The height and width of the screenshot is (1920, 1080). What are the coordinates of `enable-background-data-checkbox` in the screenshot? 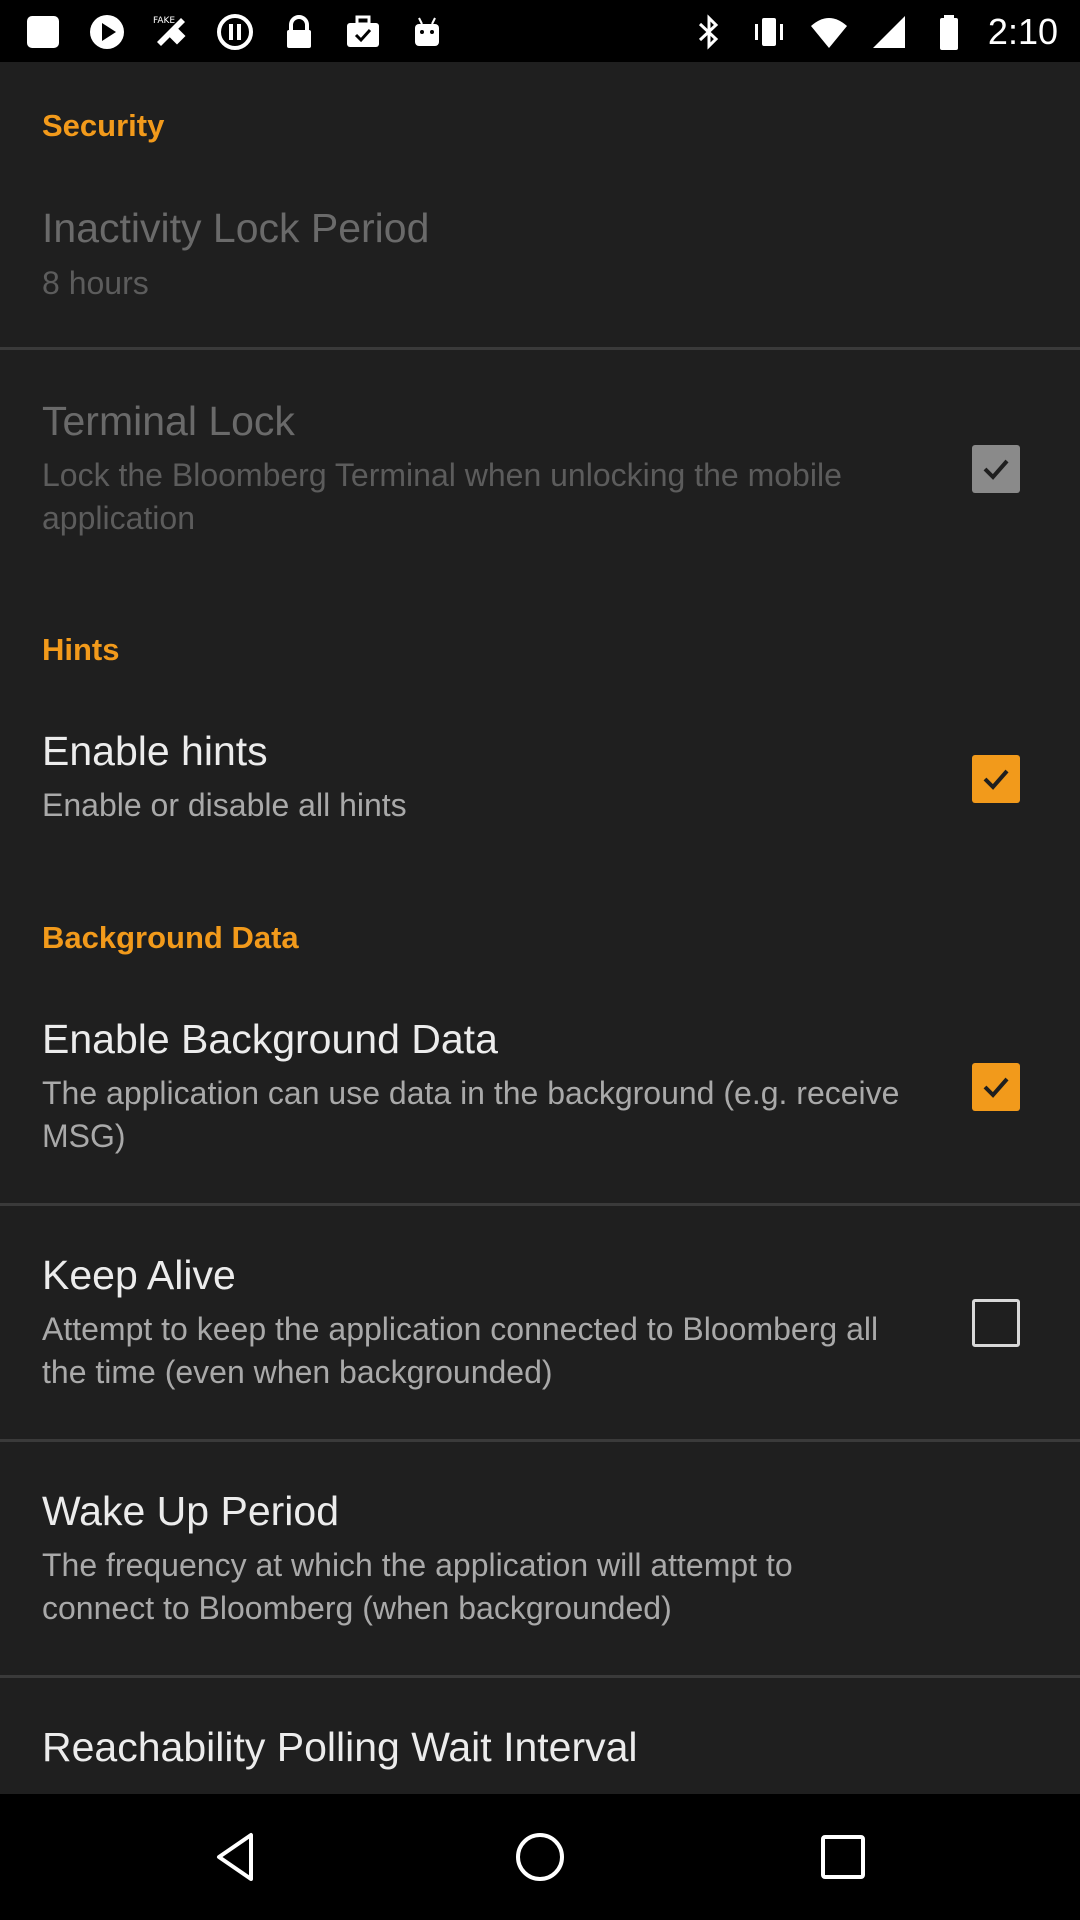 It's located at (996, 1087).